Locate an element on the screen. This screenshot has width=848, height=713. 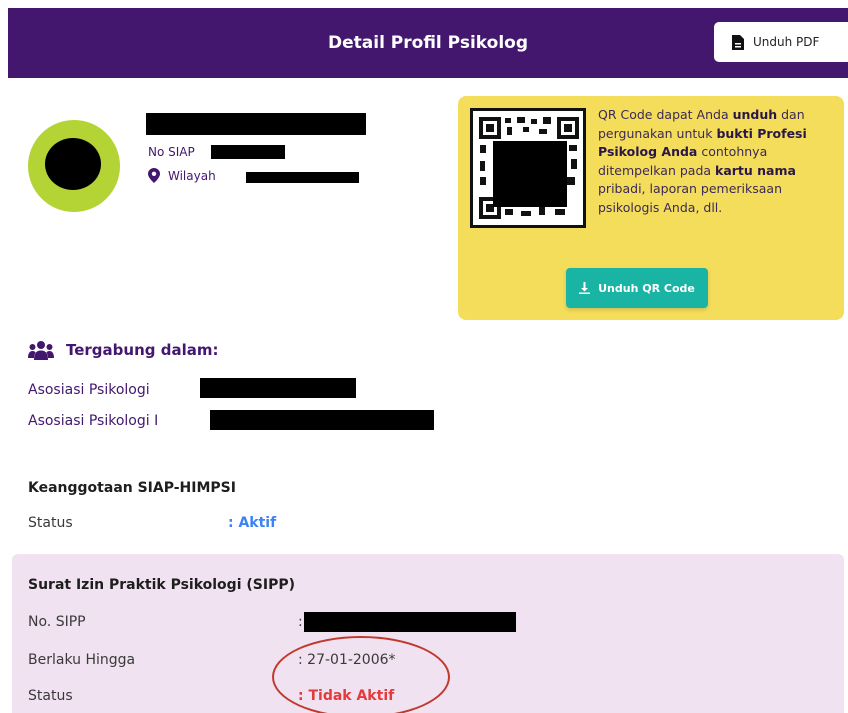
association-item: Asosiasi Psikologi I is located at coordinates (93, 421).